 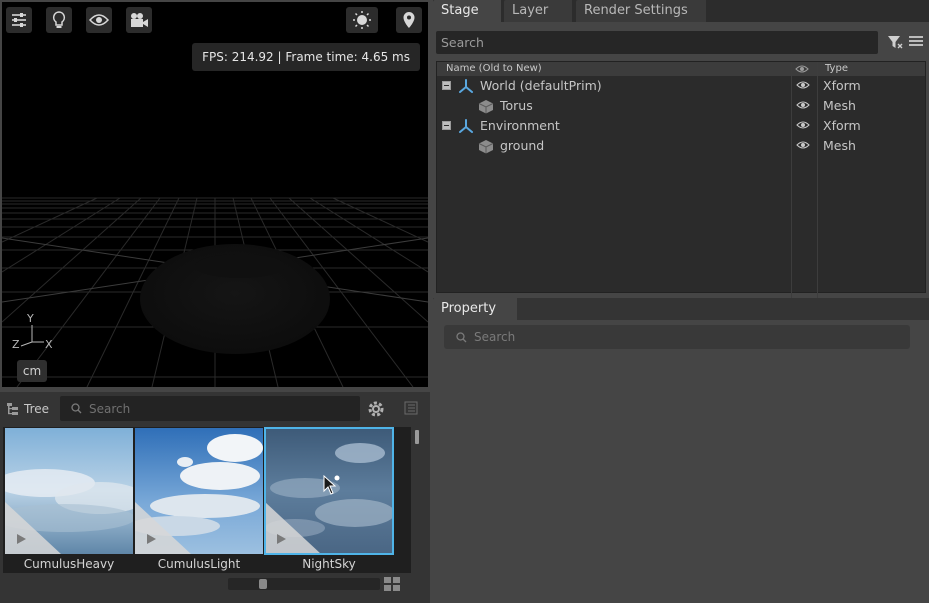 I want to click on eye-icon, so click(x=99, y=20).